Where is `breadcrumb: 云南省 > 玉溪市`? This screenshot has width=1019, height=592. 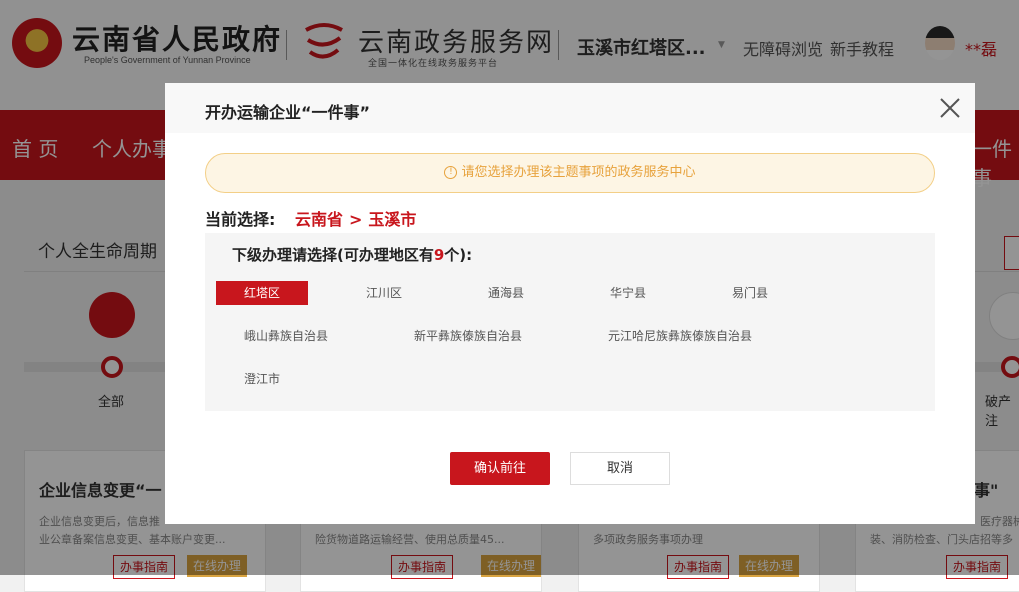 breadcrumb: 云南省 > 玉溪市 is located at coordinates (355, 218).